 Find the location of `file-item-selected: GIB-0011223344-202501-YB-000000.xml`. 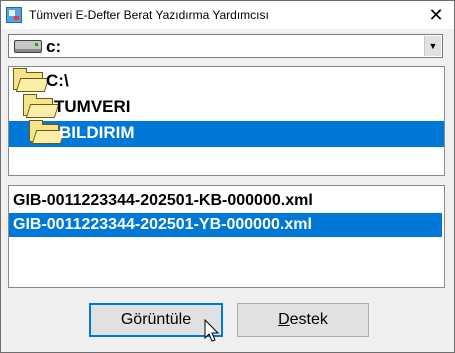

file-item-selected: GIB-0011223344-202501-YB-000000.xml is located at coordinates (225, 225).